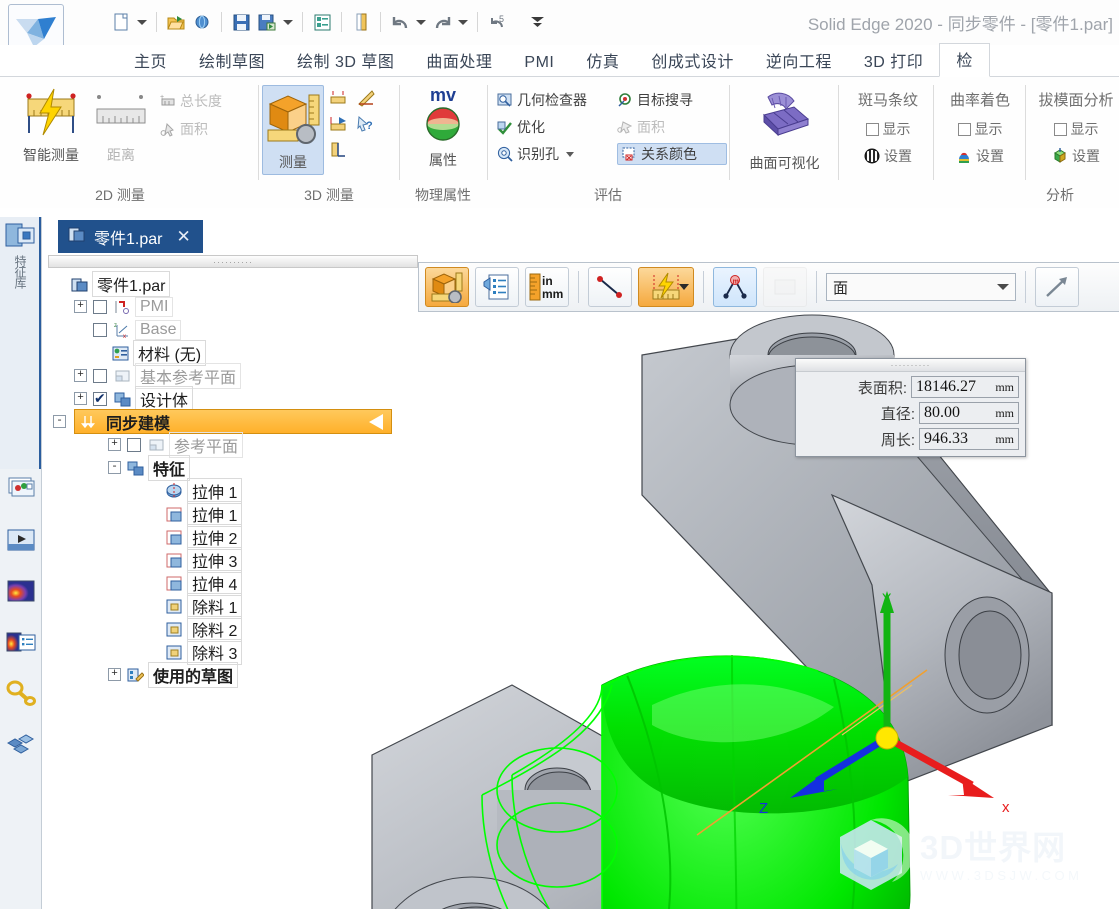  What do you see at coordinates (735, 287) in the screenshot?
I see `measure-area-button: m` at bounding box center [735, 287].